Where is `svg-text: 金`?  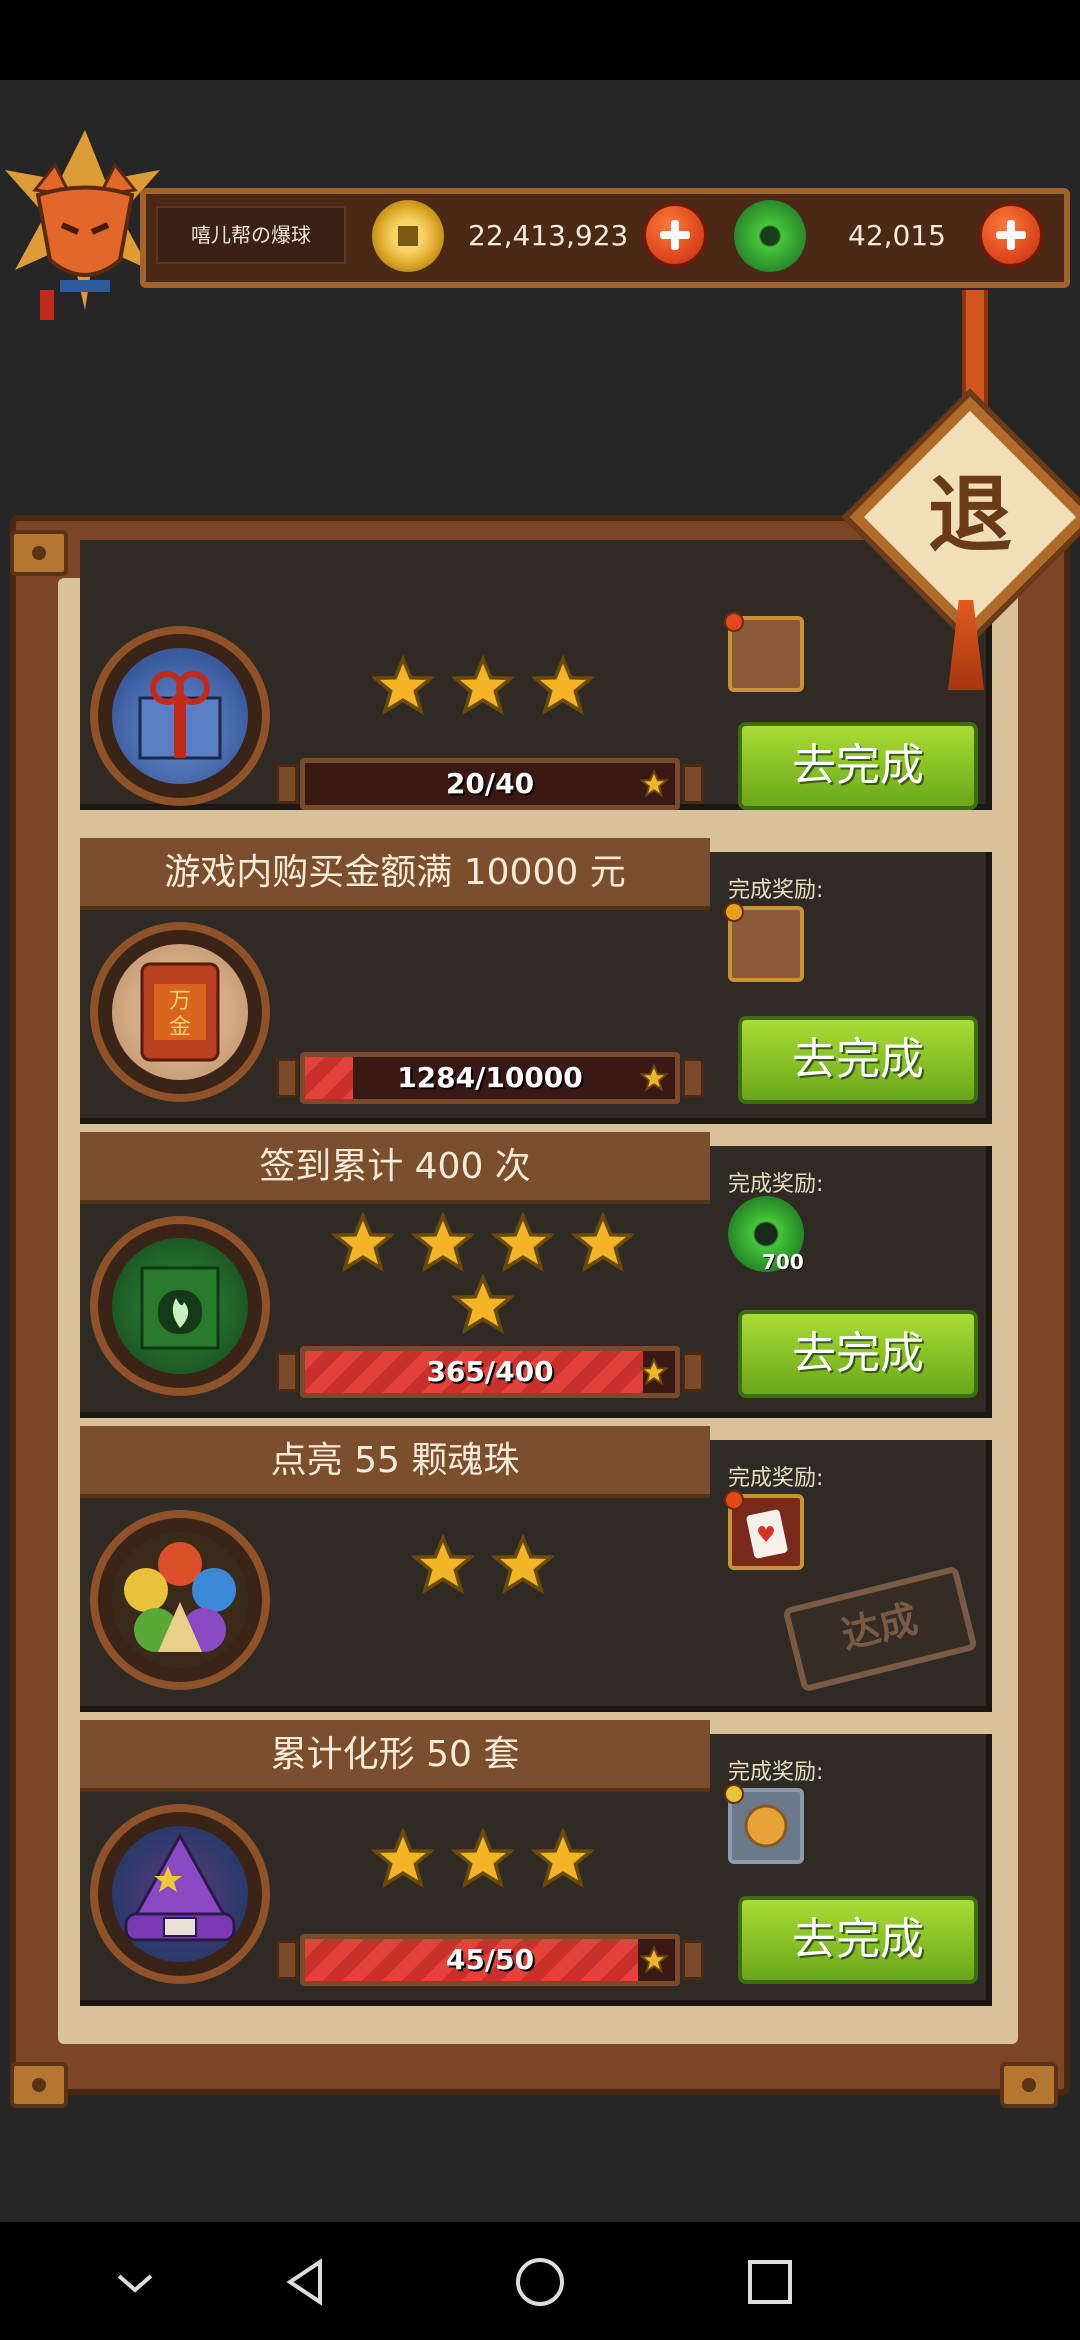
svg-text: 金 is located at coordinates (180, 1027).